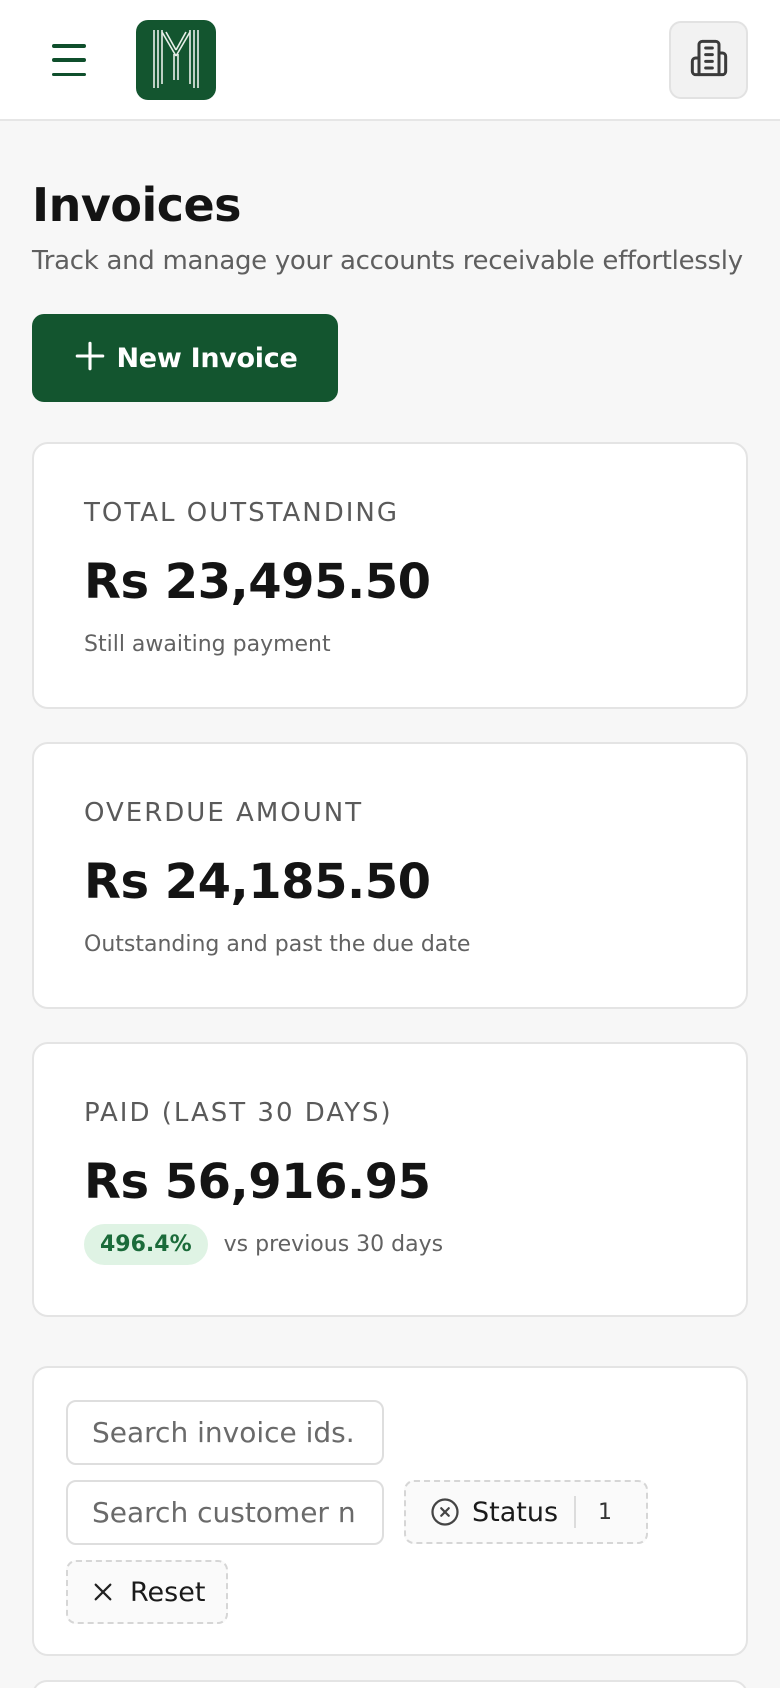 This screenshot has width=780, height=1688. Describe the element at coordinates (390, 60) in the screenshot. I see `top-header` at that location.